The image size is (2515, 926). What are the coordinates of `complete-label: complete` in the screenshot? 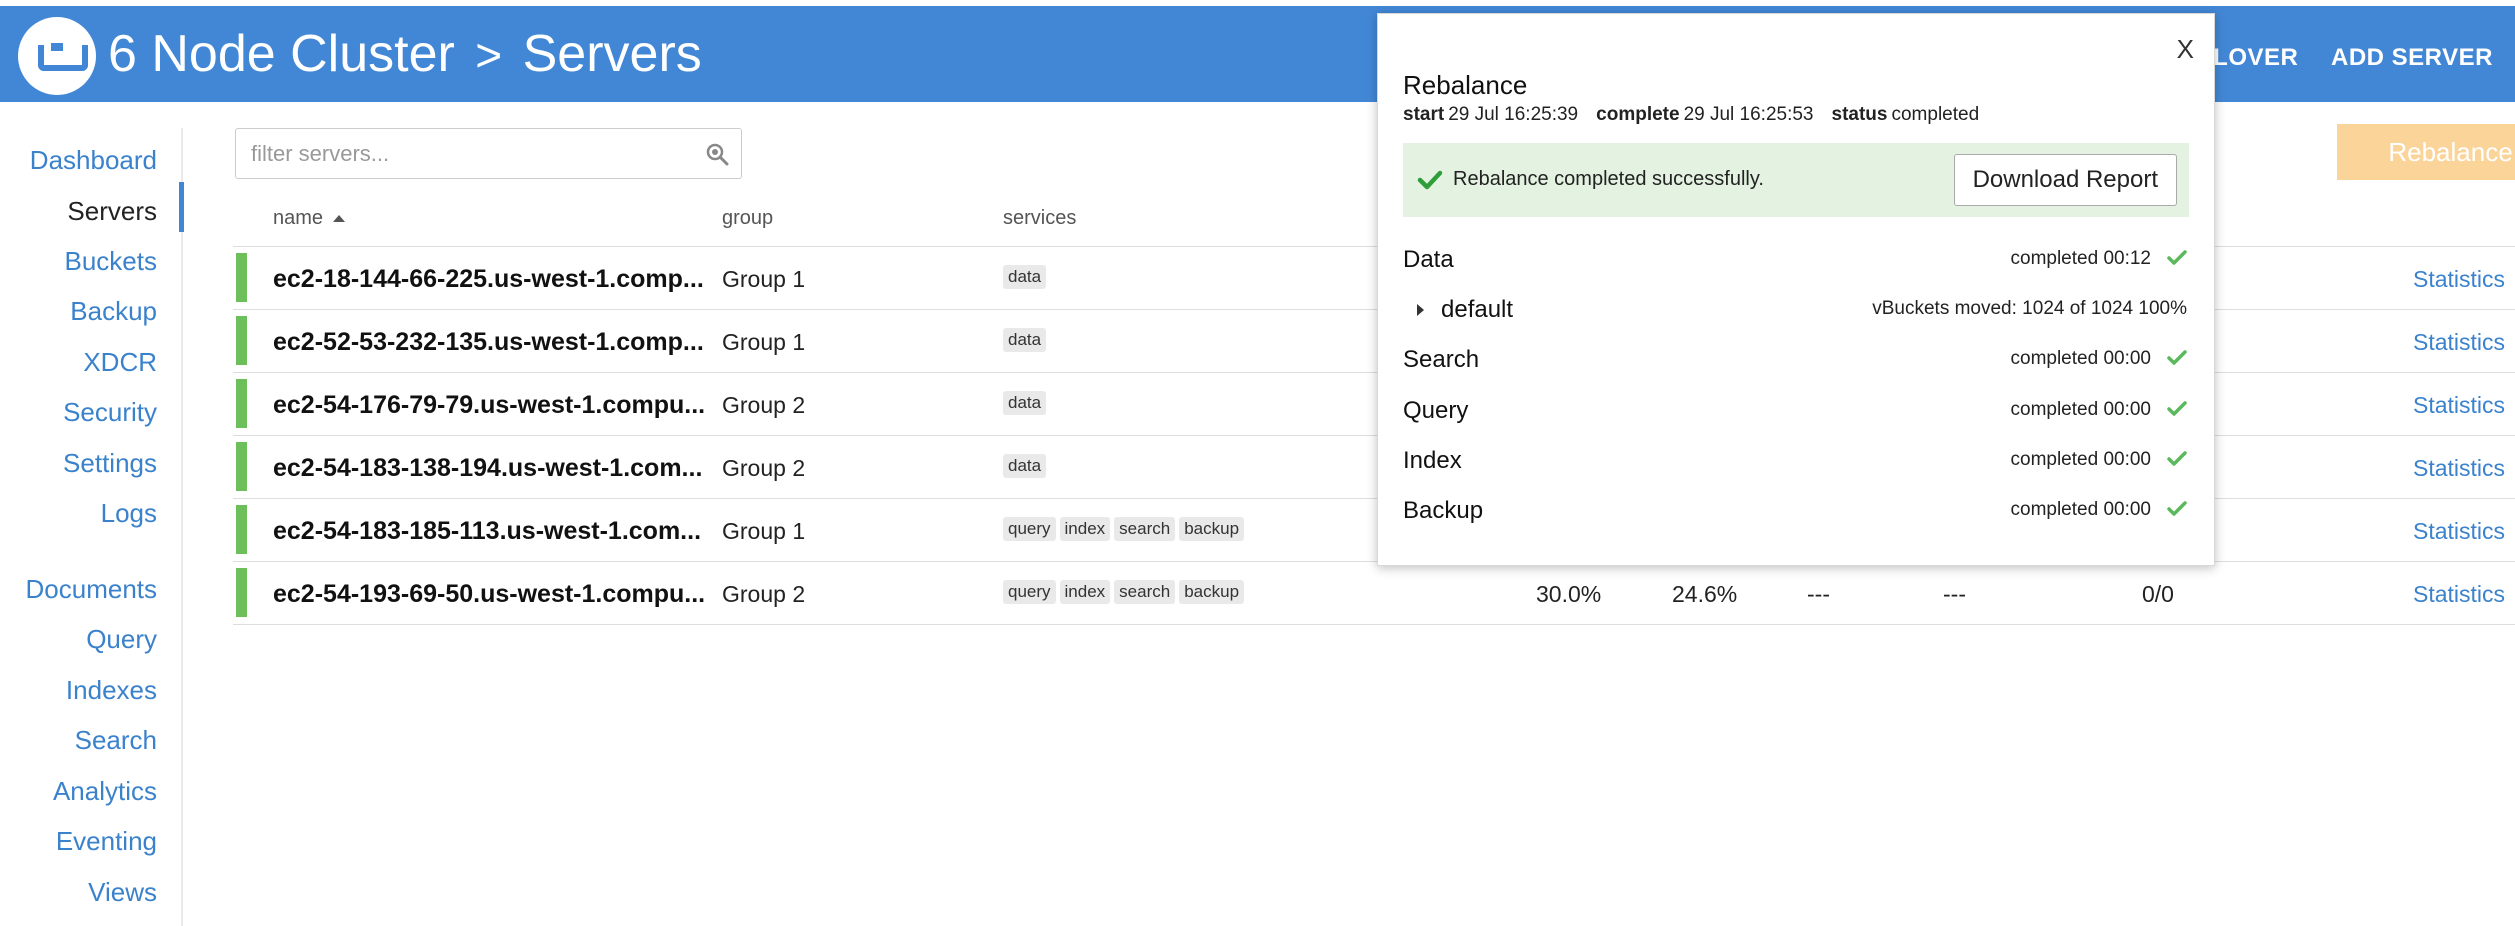 It's located at (1638, 114).